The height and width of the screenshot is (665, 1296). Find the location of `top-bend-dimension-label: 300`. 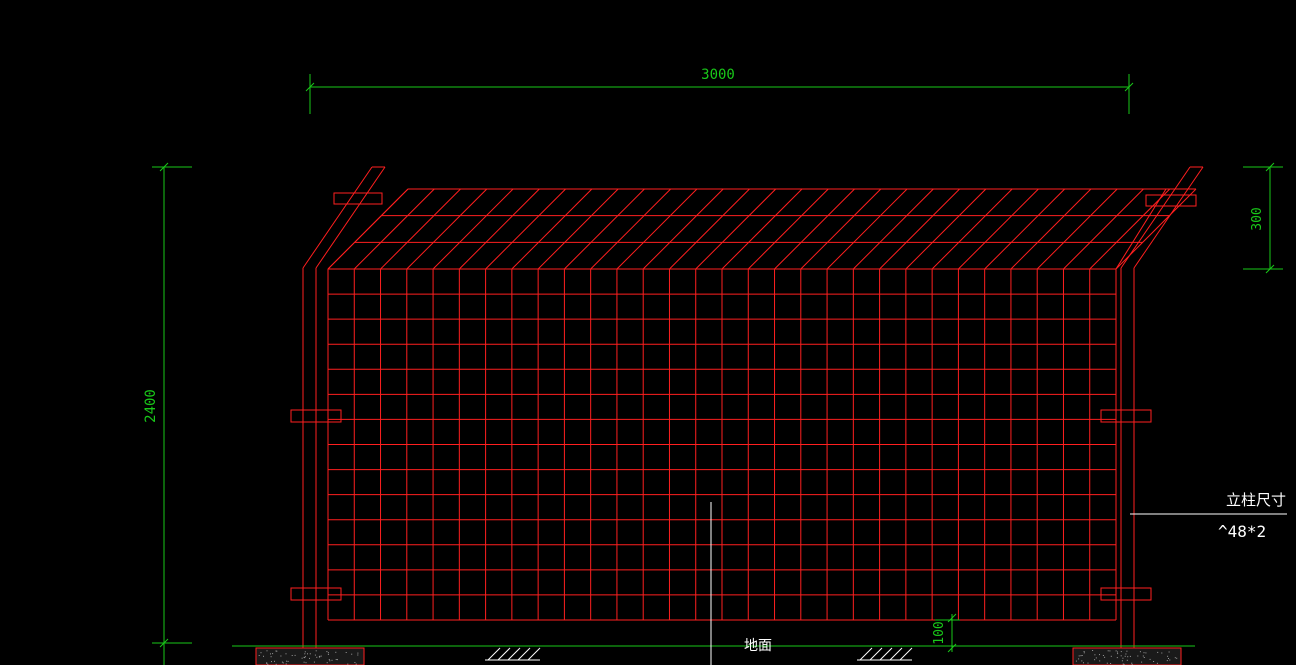

top-bend-dimension-label: 300 is located at coordinates (1257, 218).